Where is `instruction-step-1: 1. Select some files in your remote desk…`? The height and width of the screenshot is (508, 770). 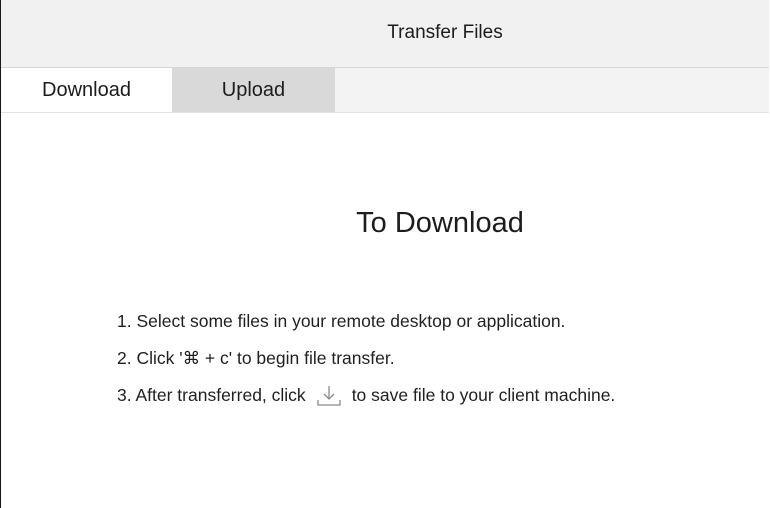 instruction-step-1: 1. Select some files in your remote desk… is located at coordinates (366, 321).